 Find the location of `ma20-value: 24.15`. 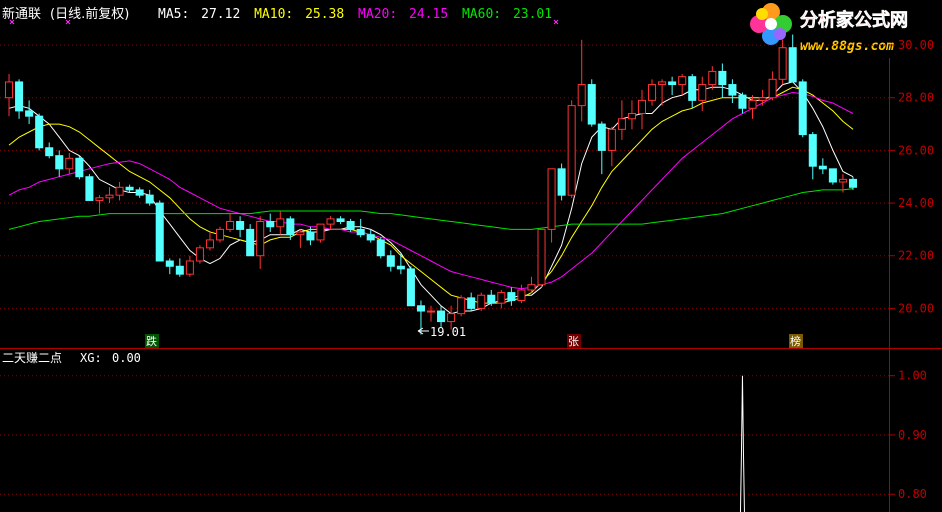

ma20-value: 24.15 is located at coordinates (428, 14).